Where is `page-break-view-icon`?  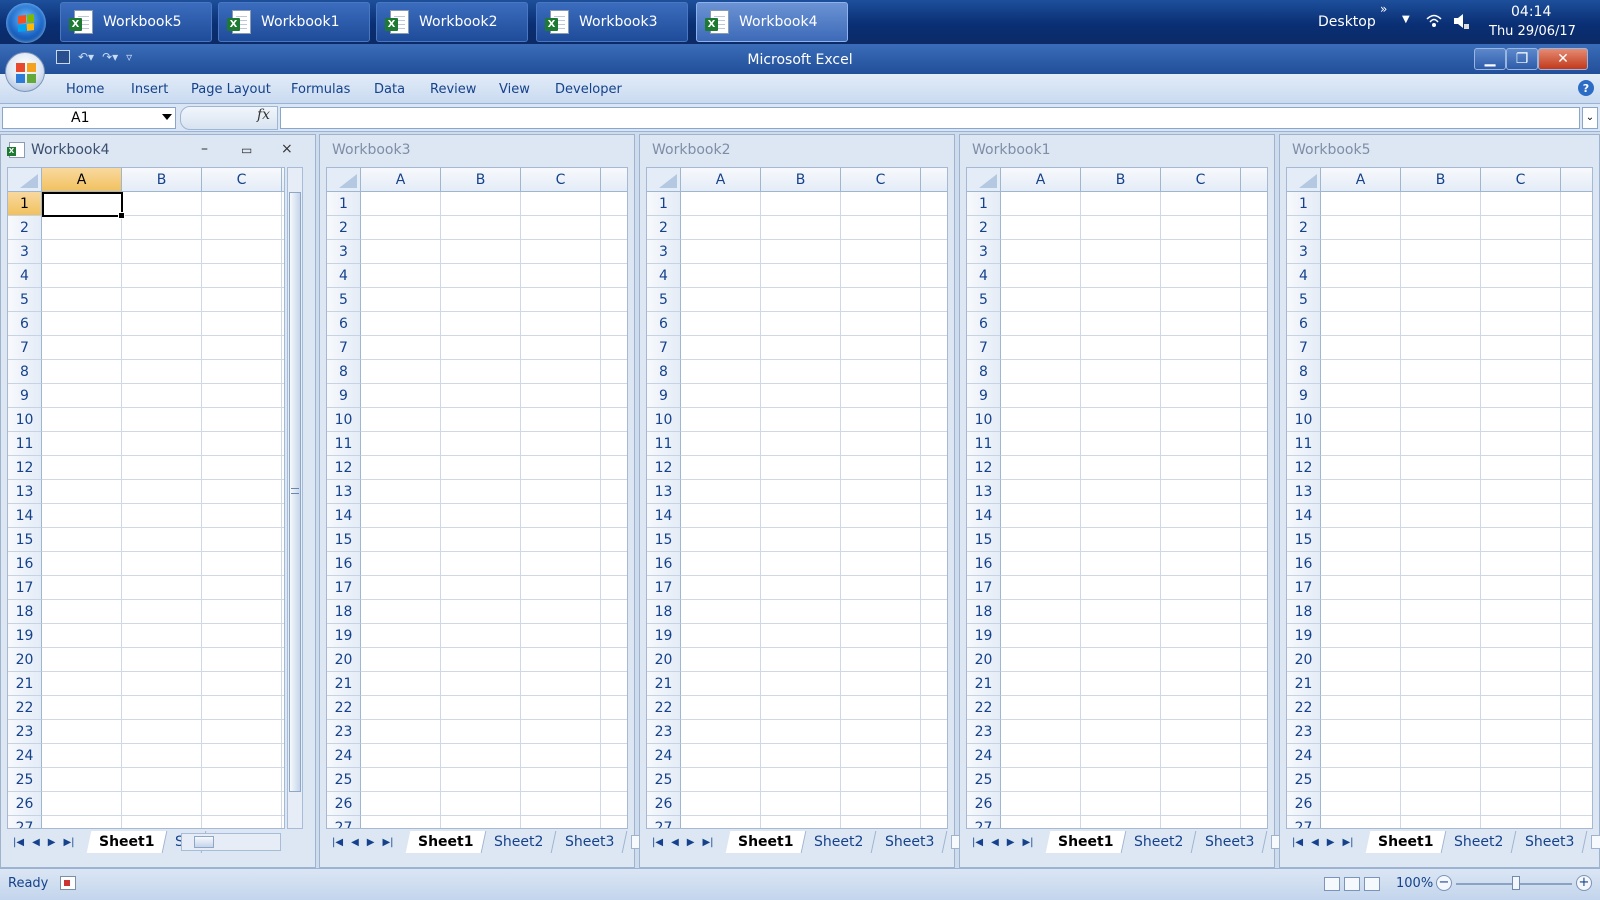 page-break-view-icon is located at coordinates (1372, 884).